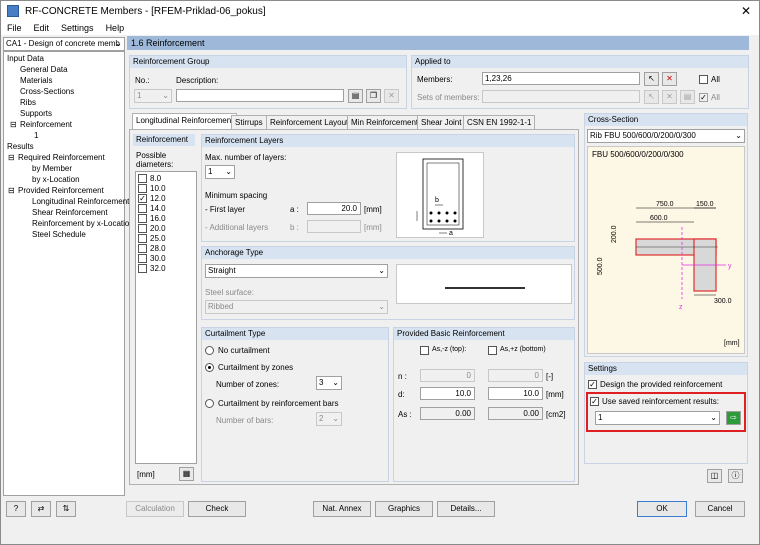 The height and width of the screenshot is (545, 760). Describe the element at coordinates (373, 96) in the screenshot. I see `copy-icon: ❐` at that location.